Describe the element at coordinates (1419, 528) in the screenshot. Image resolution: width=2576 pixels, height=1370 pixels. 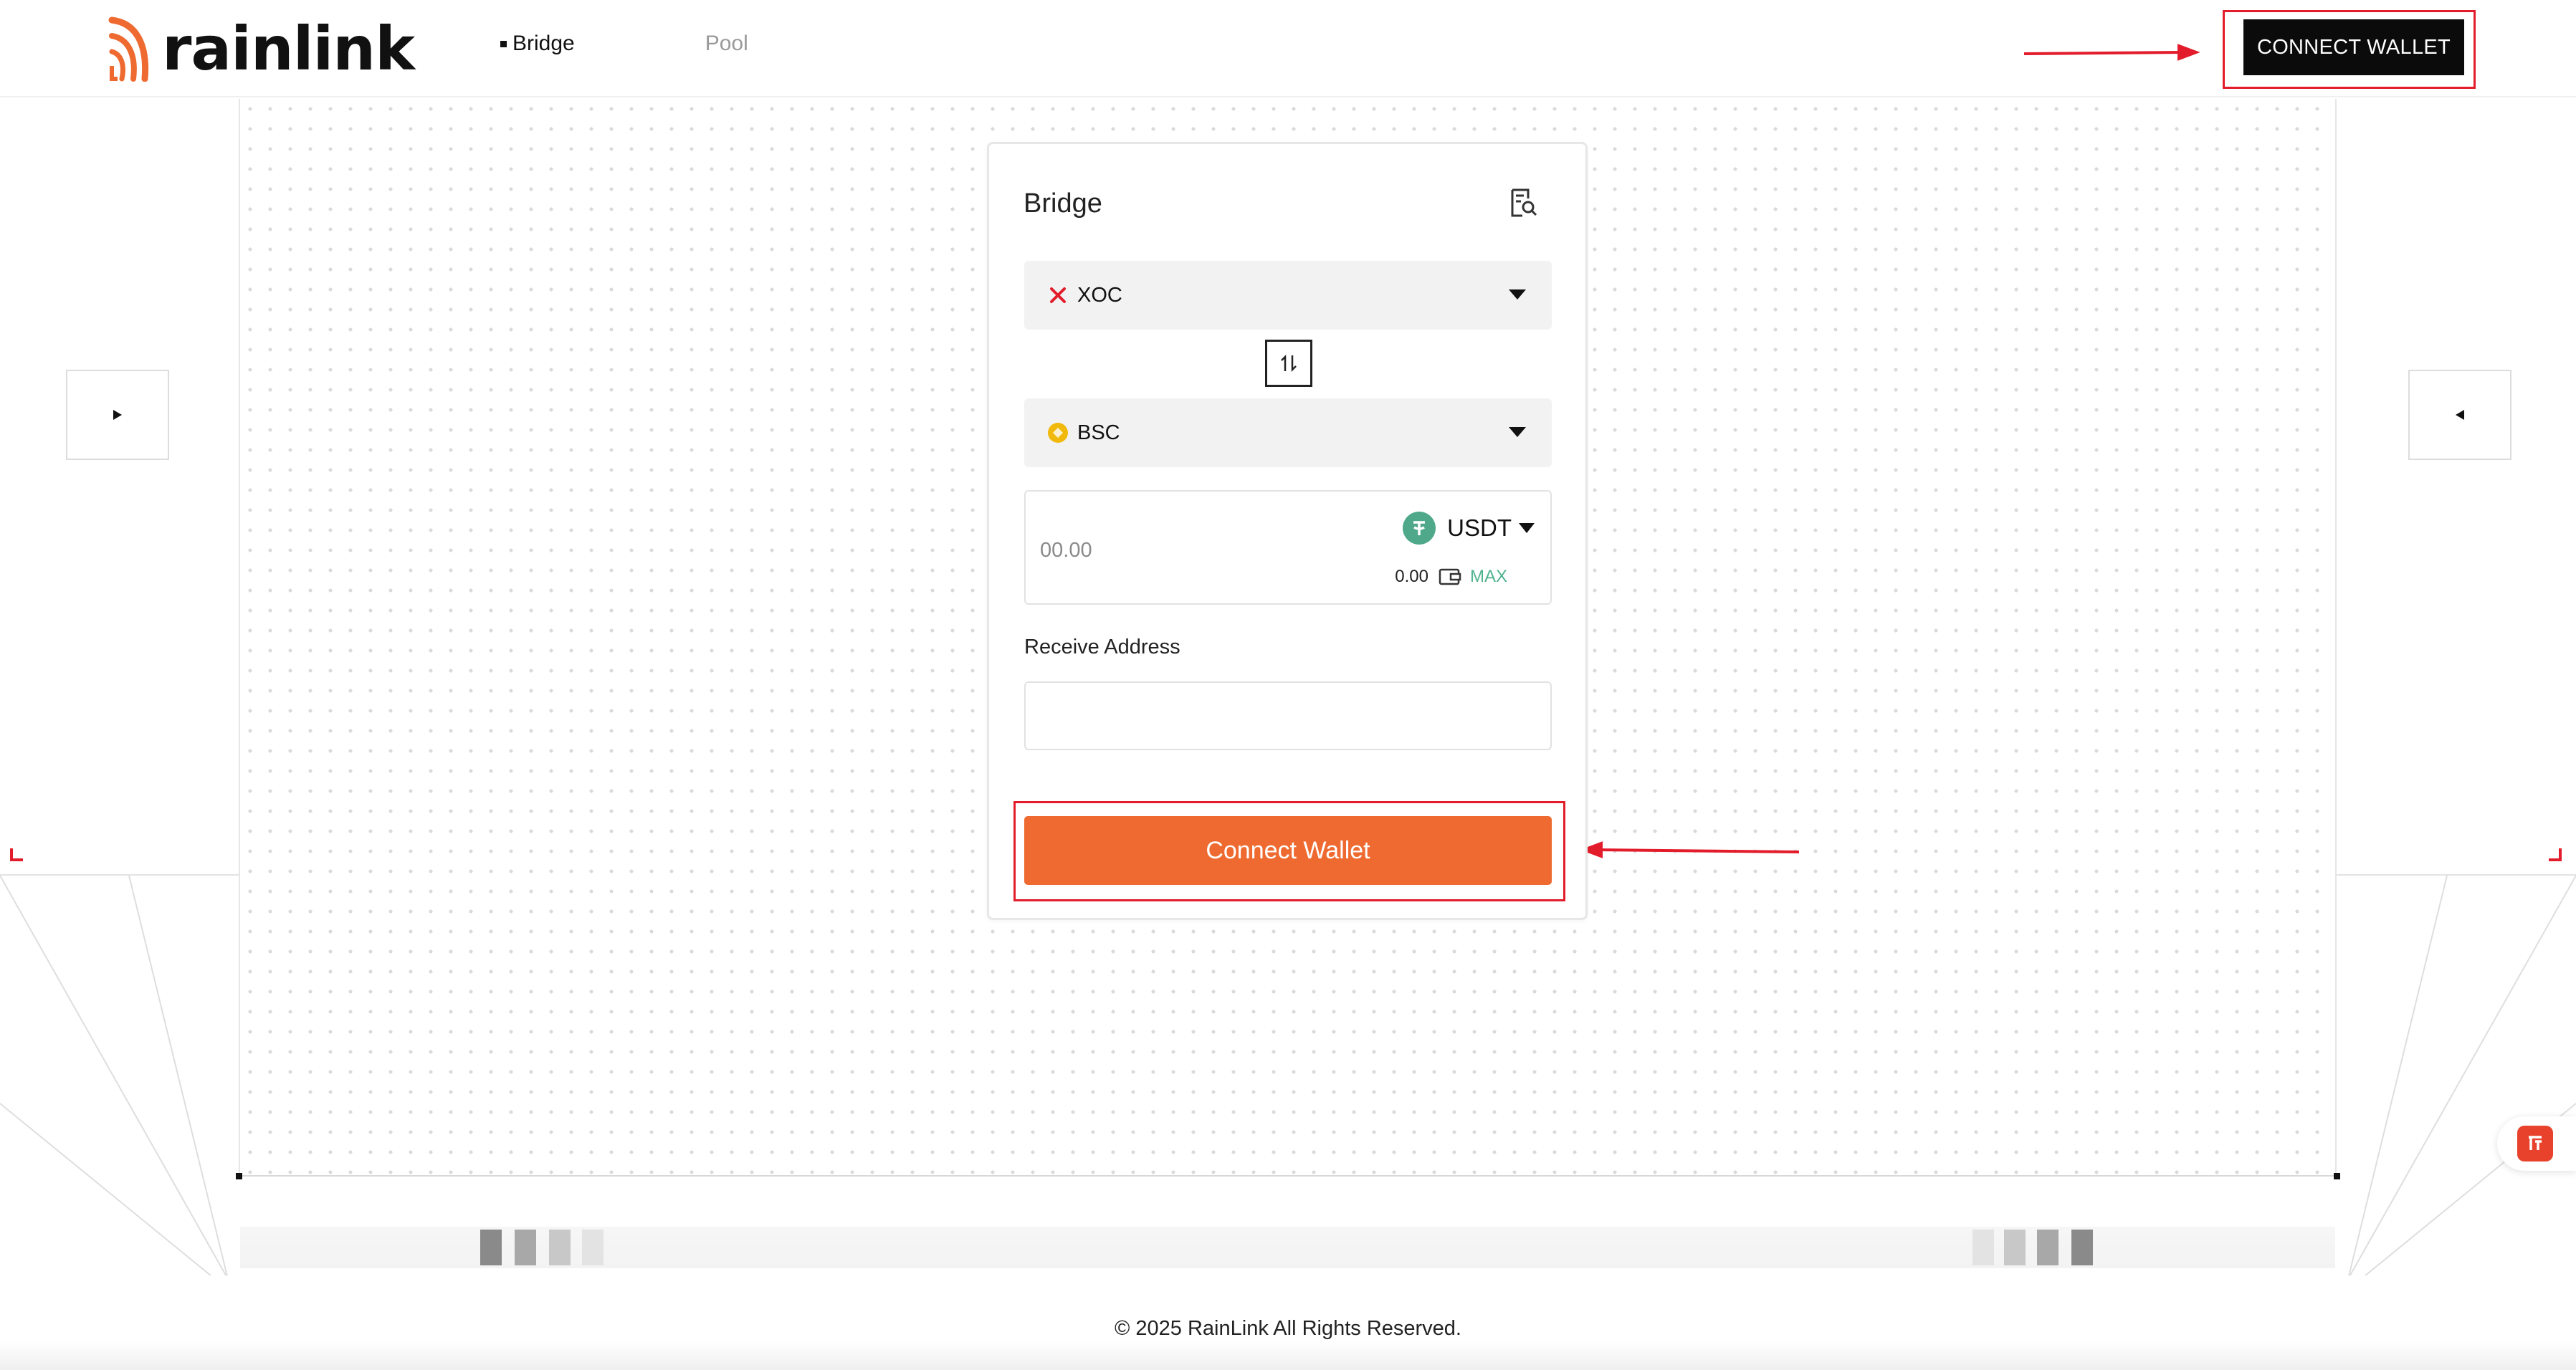
I see `usdt-token-icon` at that location.